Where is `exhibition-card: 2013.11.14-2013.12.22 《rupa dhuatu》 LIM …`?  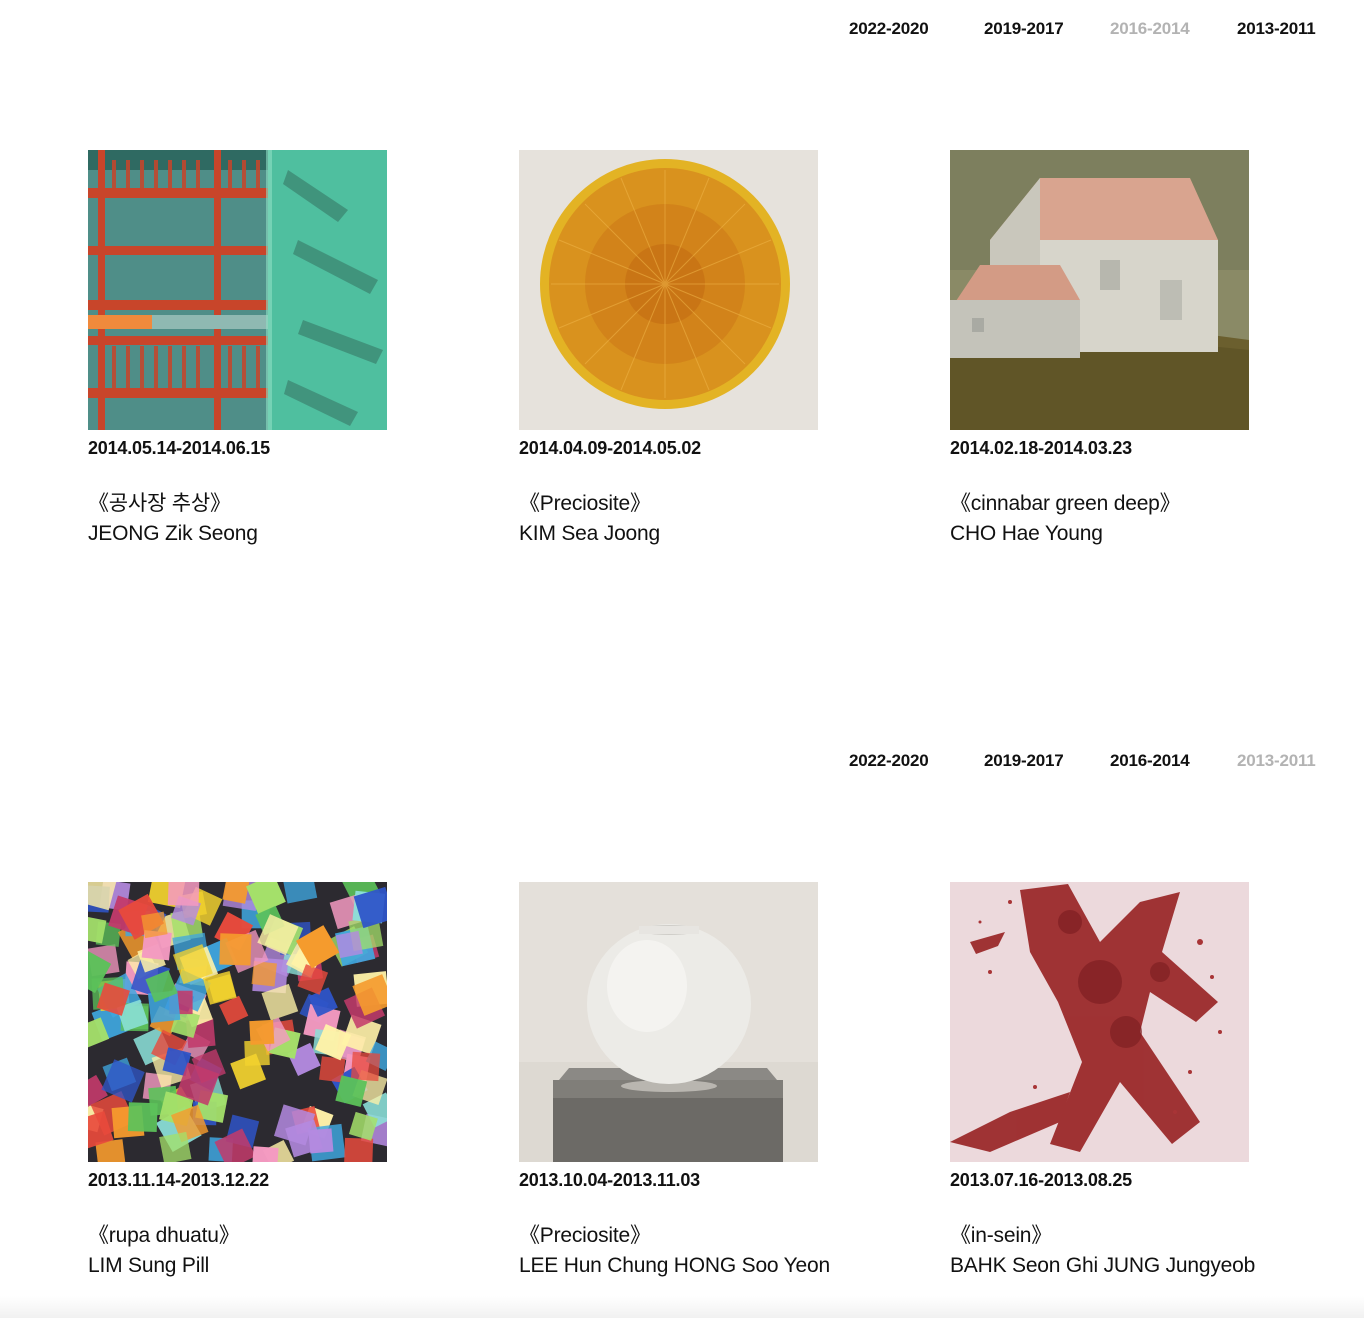 exhibition-card: 2013.11.14-2013.12.22 《rupa dhuatu》 LIM … is located at coordinates (253, 1080).